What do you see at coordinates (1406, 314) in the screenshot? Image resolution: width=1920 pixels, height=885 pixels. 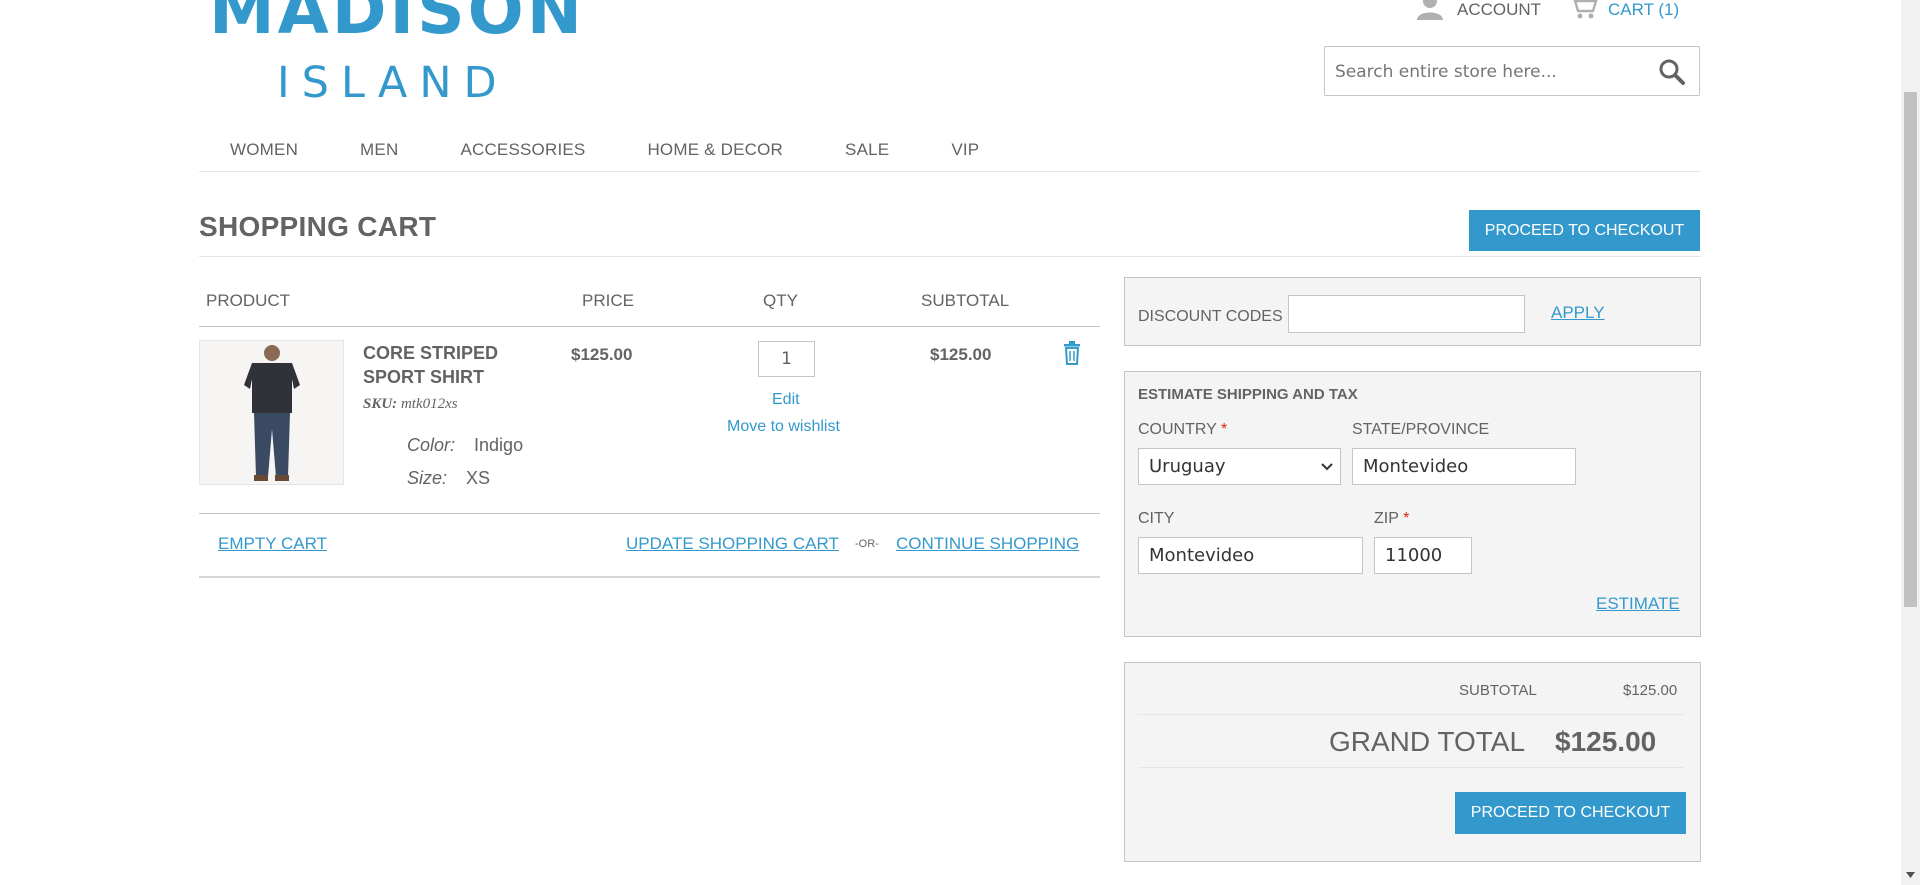 I see `discount-code-input` at bounding box center [1406, 314].